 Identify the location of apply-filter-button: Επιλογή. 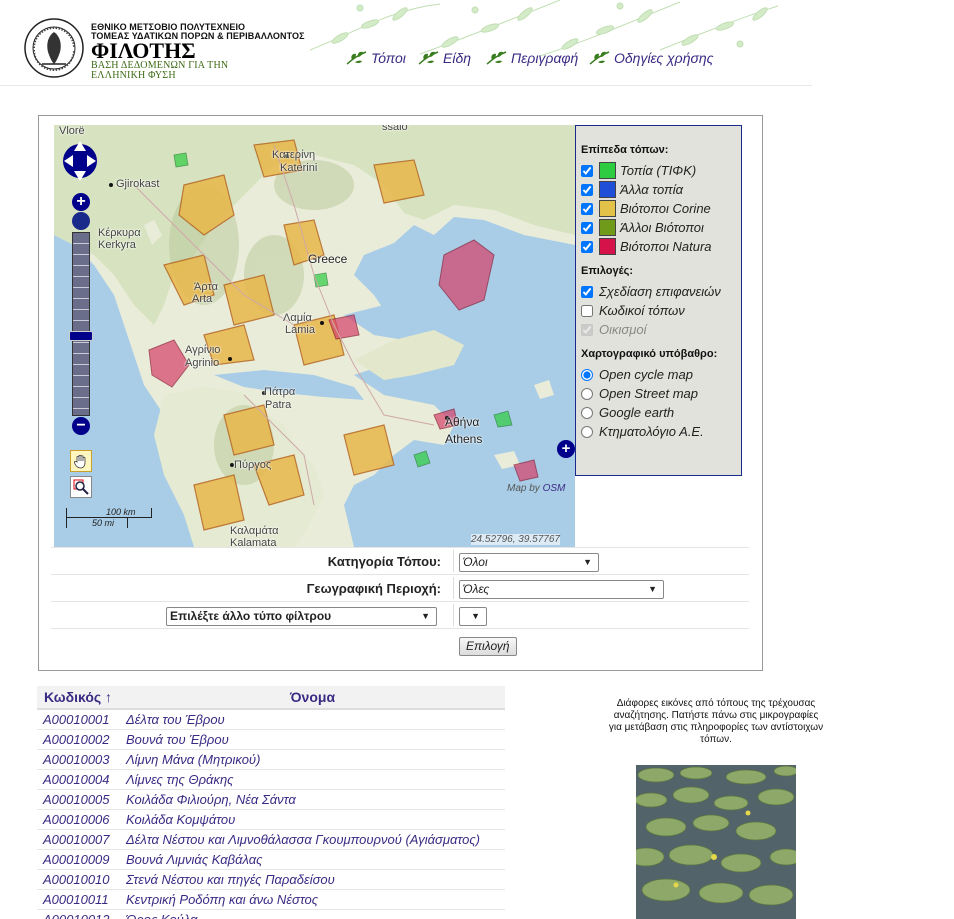
(488, 646).